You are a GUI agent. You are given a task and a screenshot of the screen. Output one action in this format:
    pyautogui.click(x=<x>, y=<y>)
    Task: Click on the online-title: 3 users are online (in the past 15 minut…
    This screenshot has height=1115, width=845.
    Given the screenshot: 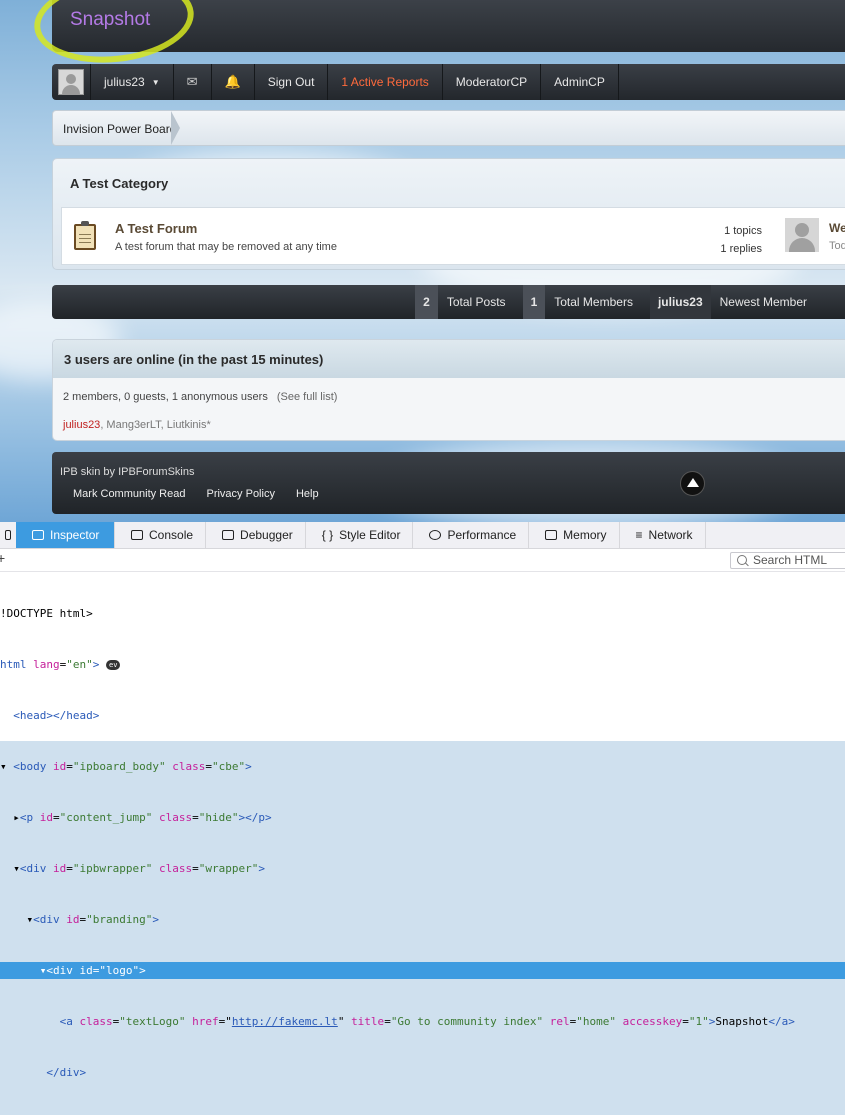 What is the action you would take?
    pyautogui.click(x=194, y=359)
    